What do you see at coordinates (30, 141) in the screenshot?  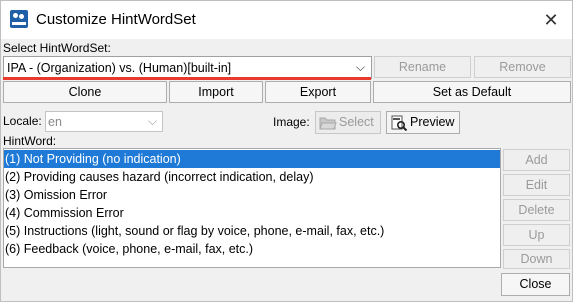 I see `hintword-label: HintWord:` at bounding box center [30, 141].